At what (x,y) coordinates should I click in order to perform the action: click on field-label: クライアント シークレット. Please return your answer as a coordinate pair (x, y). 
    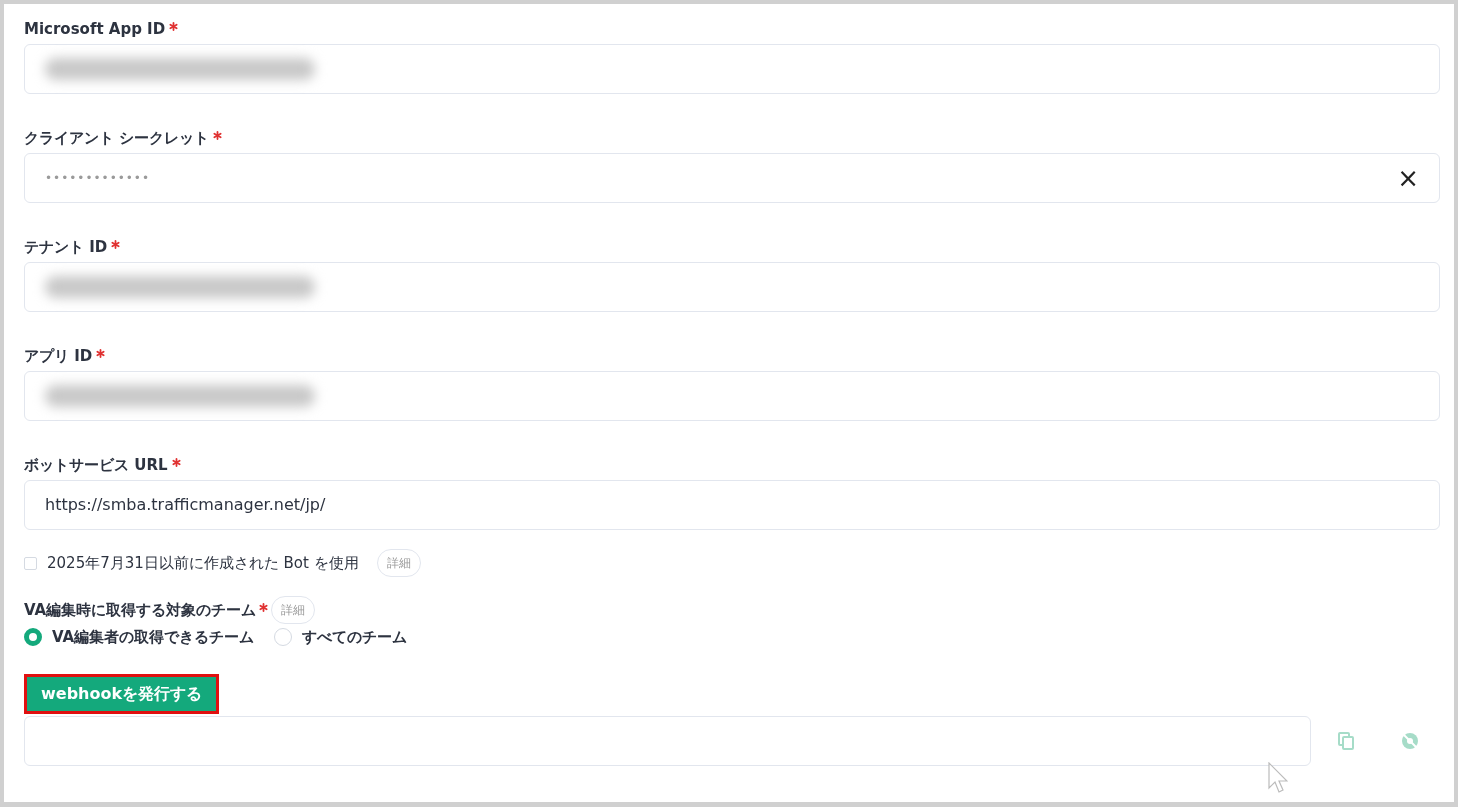
    Looking at the image, I should click on (117, 138).